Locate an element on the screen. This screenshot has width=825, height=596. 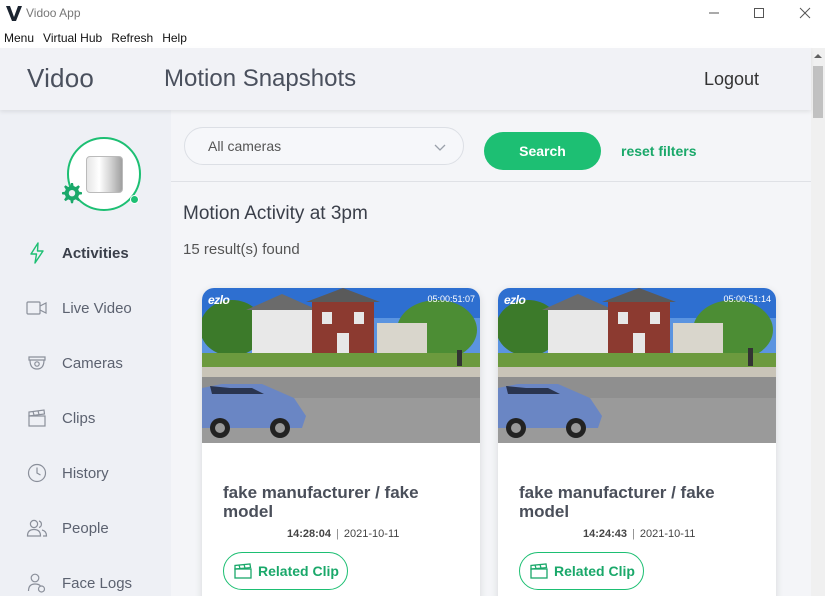
security-camera-icon is located at coordinates (37, 363).